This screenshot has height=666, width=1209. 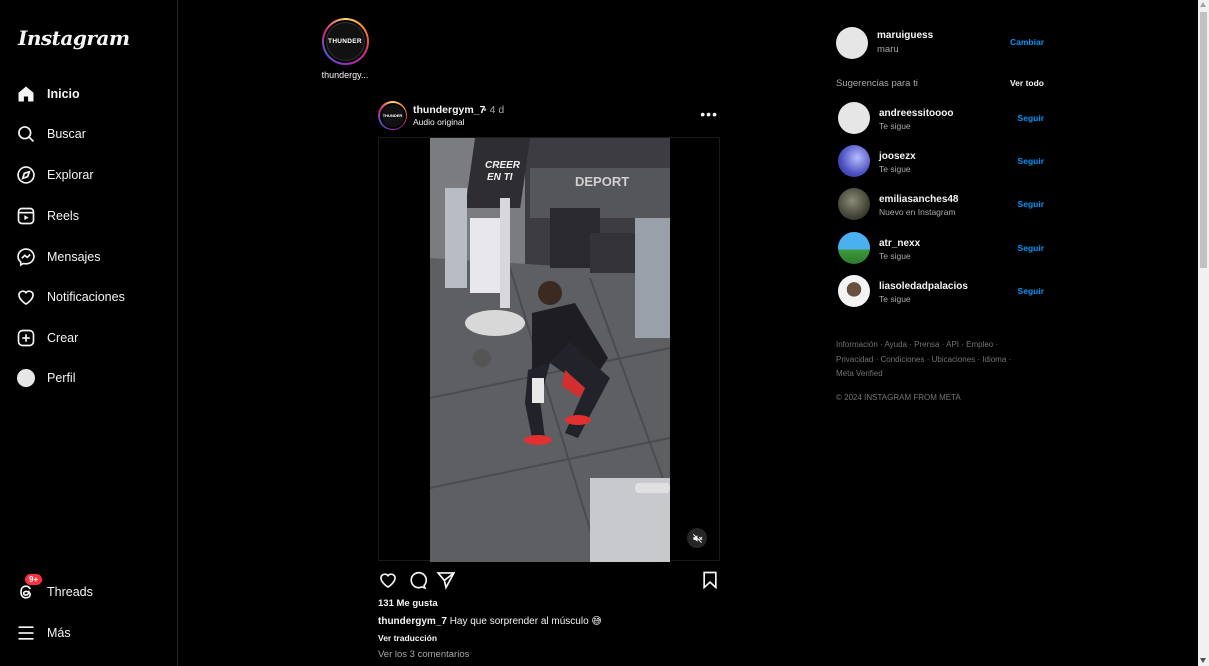 What do you see at coordinates (91, 134) in the screenshot?
I see `sidebar-item-buscar: Buscar` at bounding box center [91, 134].